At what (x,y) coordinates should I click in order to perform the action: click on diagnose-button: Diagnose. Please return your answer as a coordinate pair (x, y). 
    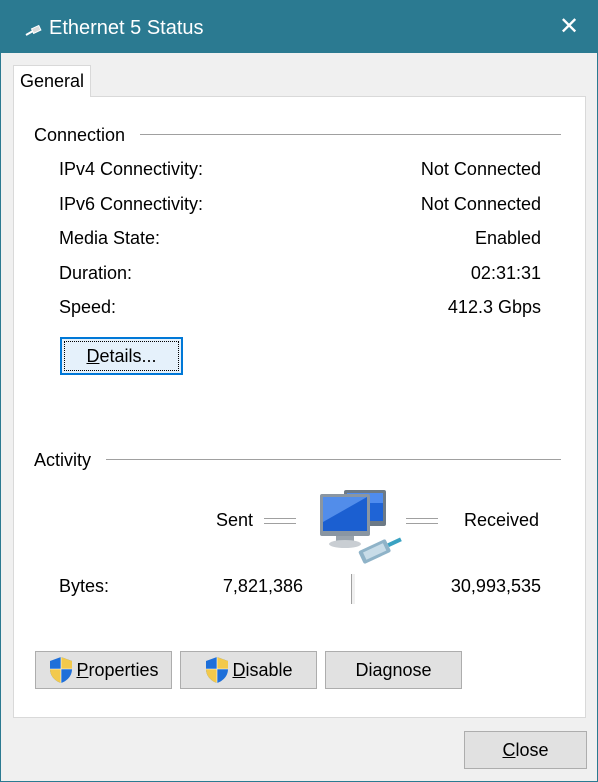
    Looking at the image, I should click on (393, 670).